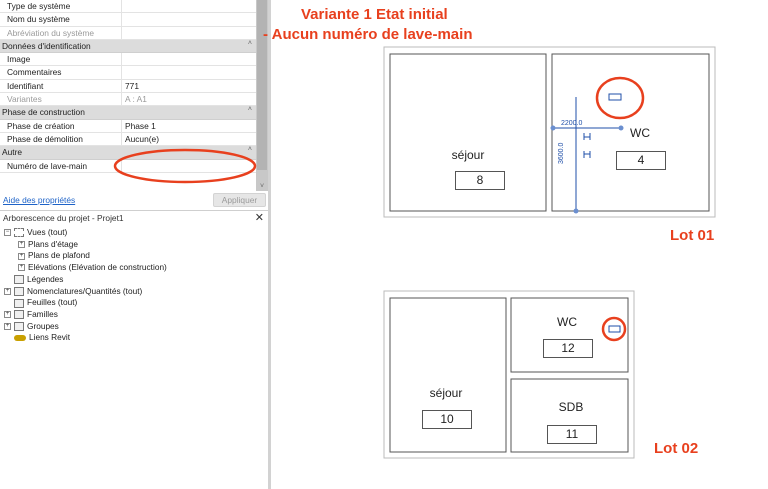 The width and height of the screenshot is (768, 489). Describe the element at coordinates (39, 200) in the screenshot. I see `properties-help-link: Aide des propriétés` at that location.